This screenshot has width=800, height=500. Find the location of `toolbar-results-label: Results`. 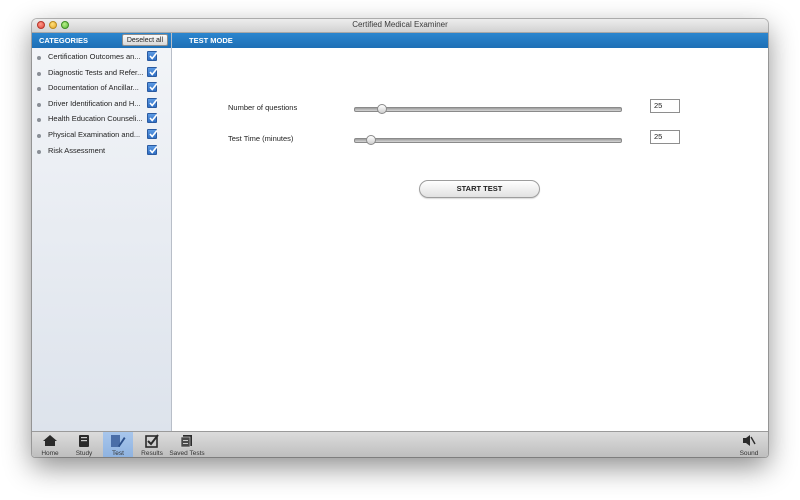

toolbar-results-label: Results is located at coordinates (152, 453).